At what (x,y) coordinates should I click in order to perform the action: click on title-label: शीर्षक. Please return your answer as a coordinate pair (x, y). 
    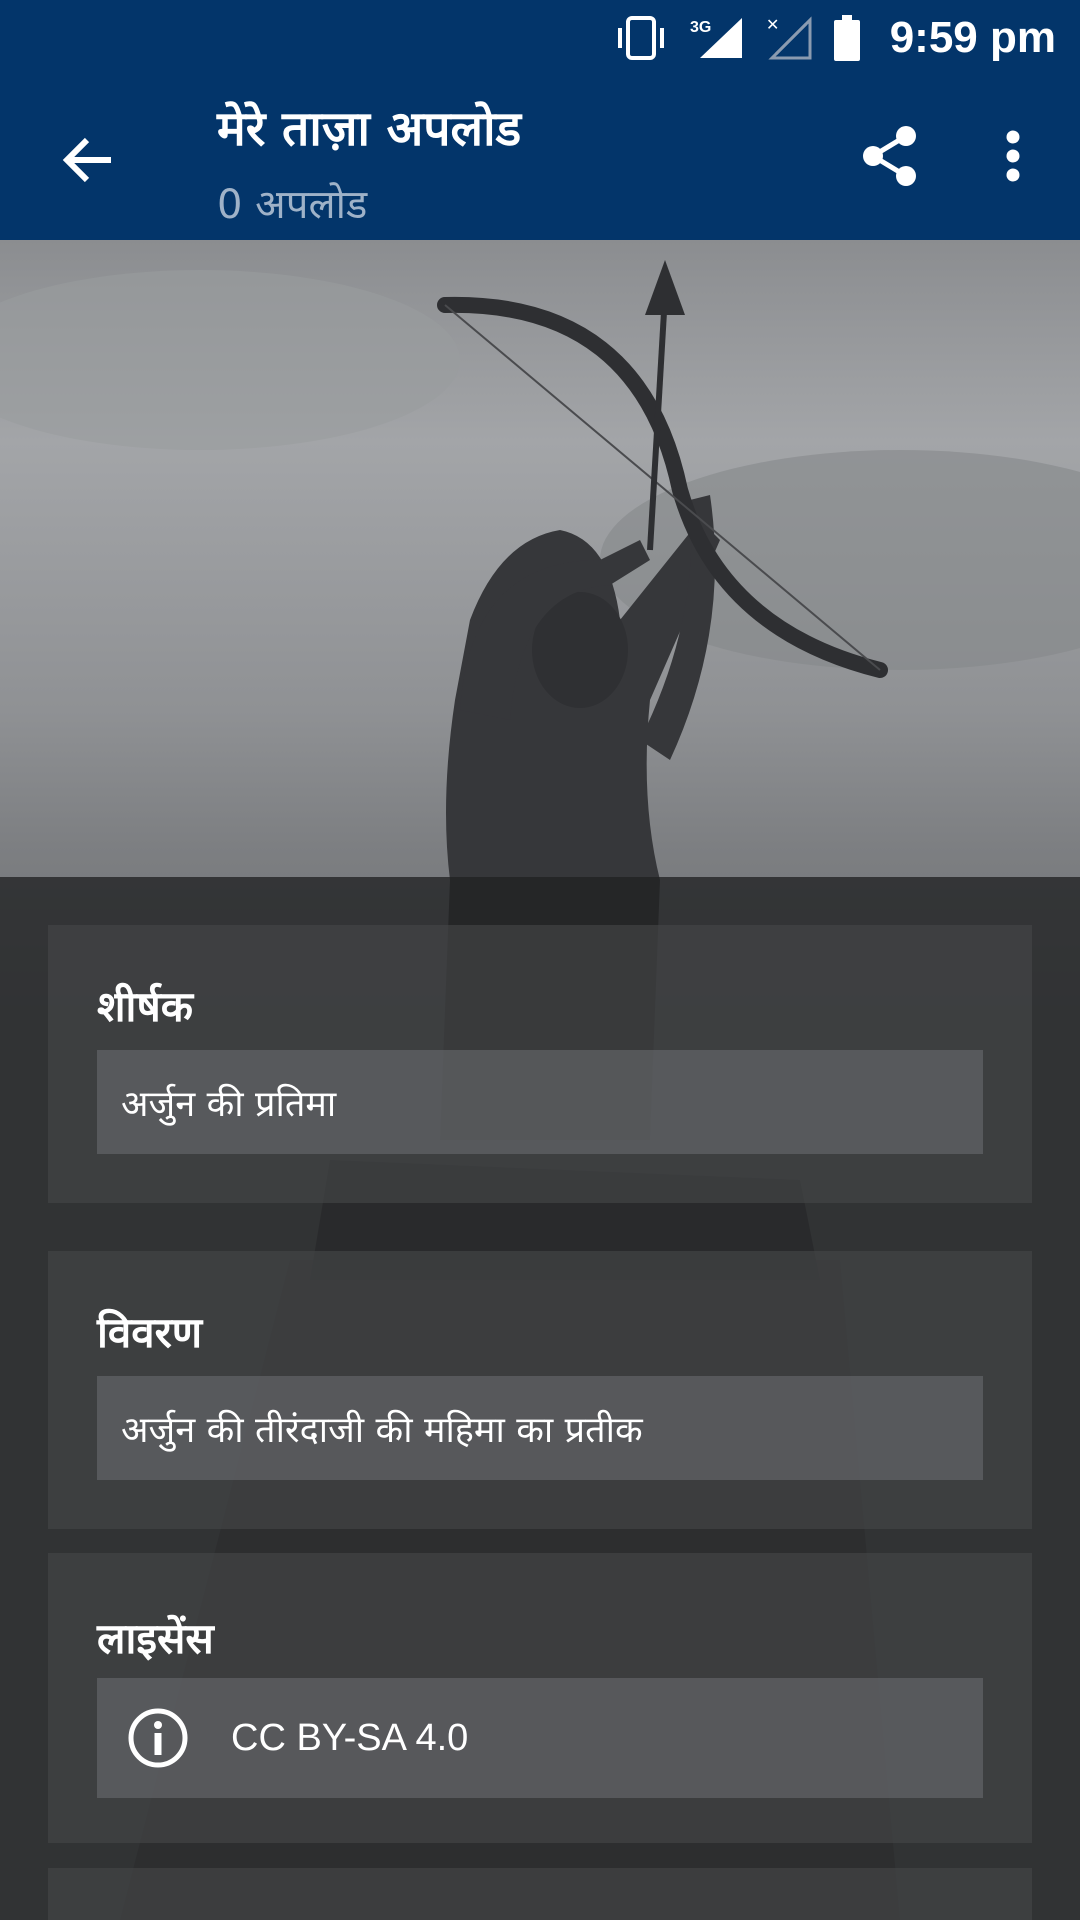
    Looking at the image, I should click on (145, 1006).